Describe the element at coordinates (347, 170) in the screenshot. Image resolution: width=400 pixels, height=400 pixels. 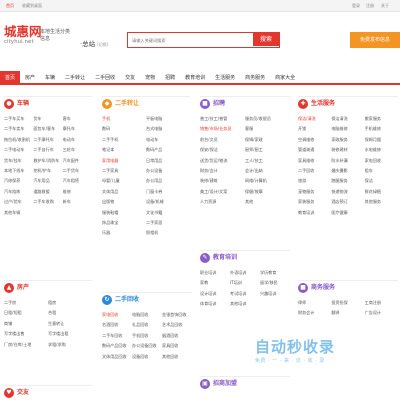
I see `link: 婚庆摄影` at that location.